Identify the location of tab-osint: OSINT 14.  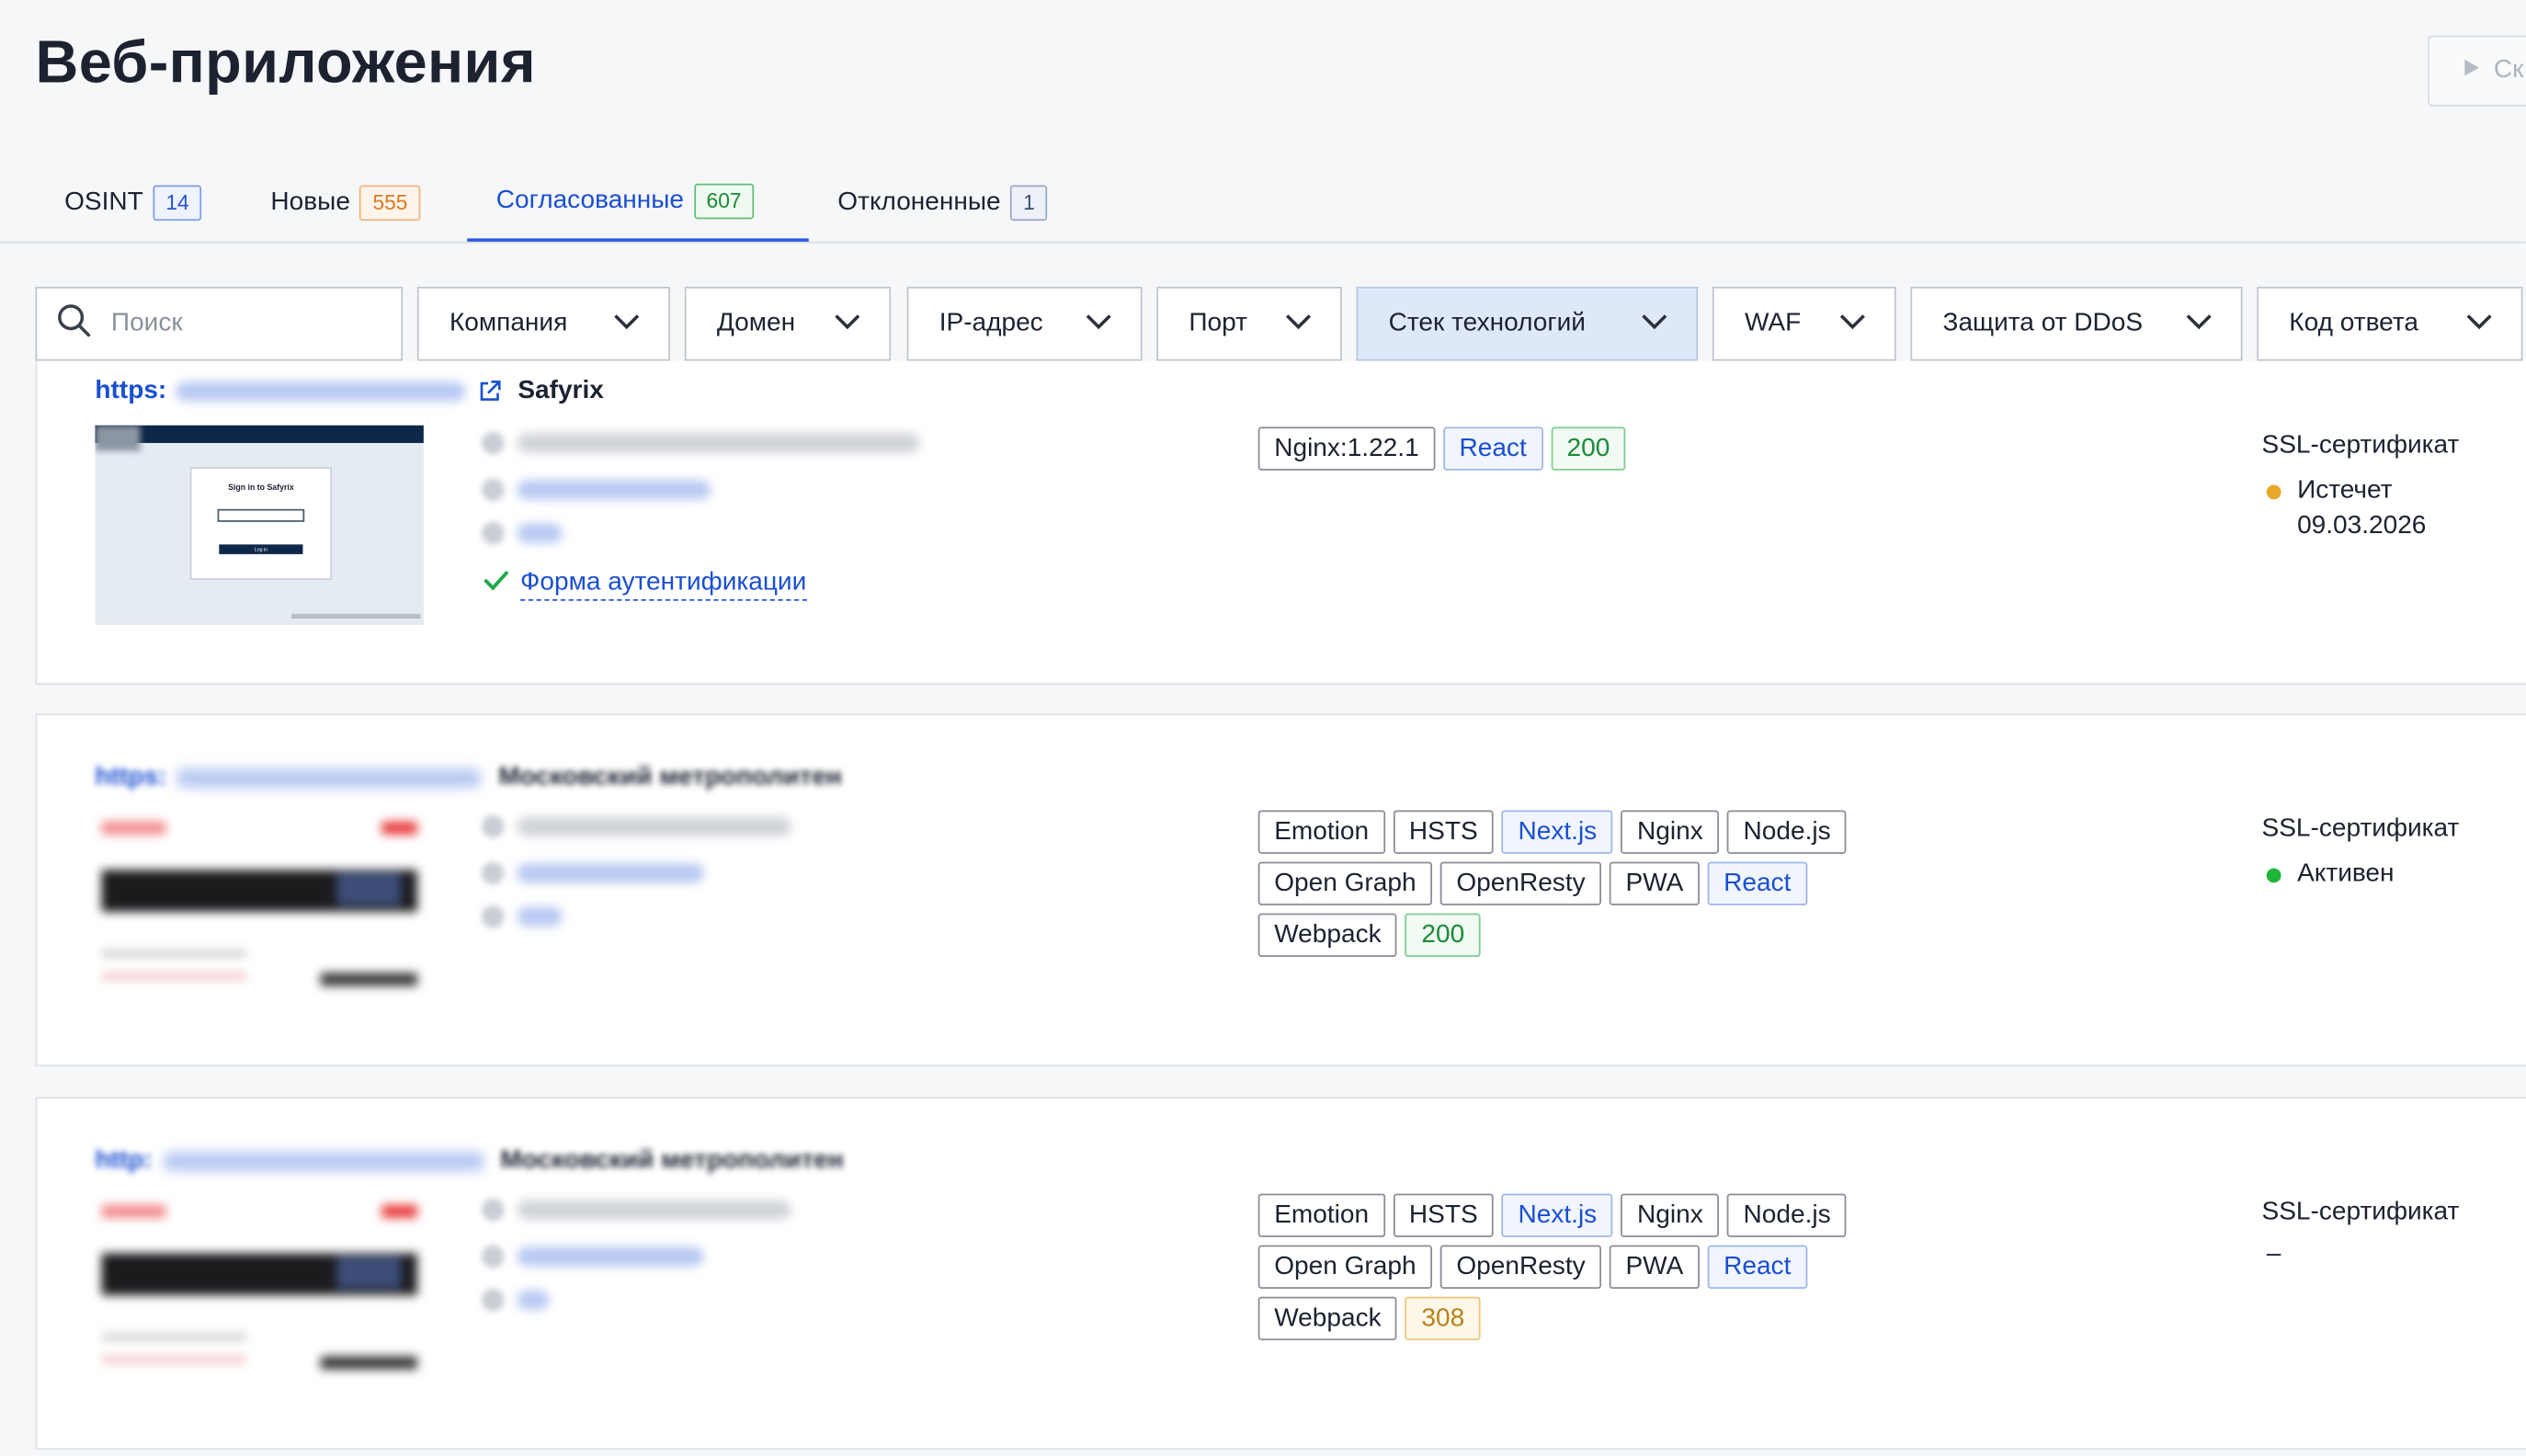
(133, 202).